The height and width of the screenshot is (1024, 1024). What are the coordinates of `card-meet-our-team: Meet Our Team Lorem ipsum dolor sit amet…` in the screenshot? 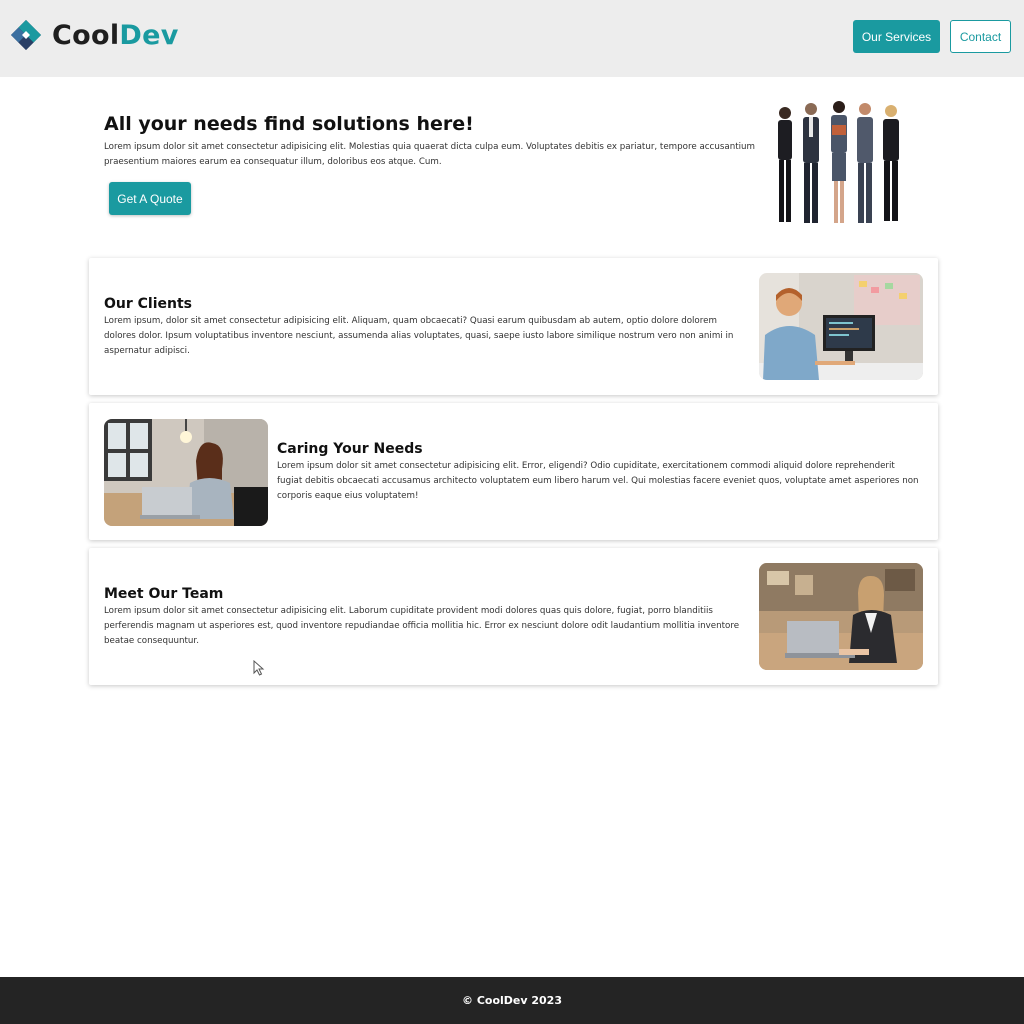 It's located at (513, 616).